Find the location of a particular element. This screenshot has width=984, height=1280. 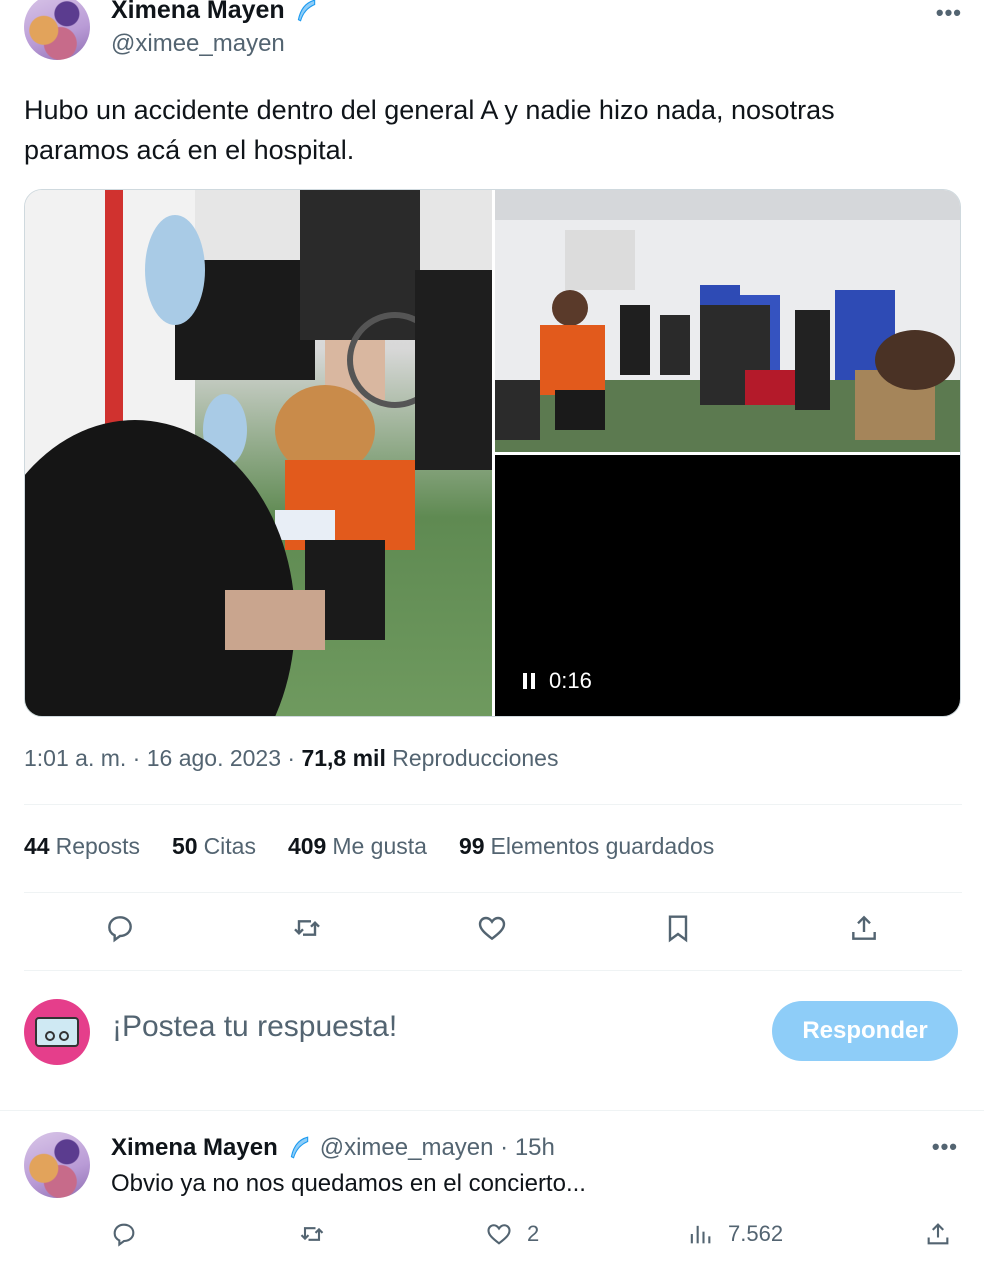

author-name-row: Ximena Mayen is located at coordinates (215, 12).